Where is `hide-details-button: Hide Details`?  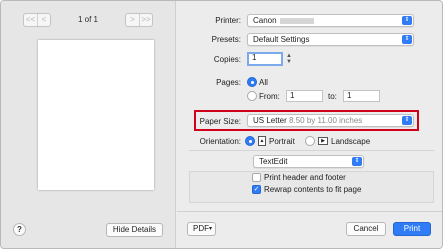
hide-details-button: Hide Details is located at coordinates (134, 230).